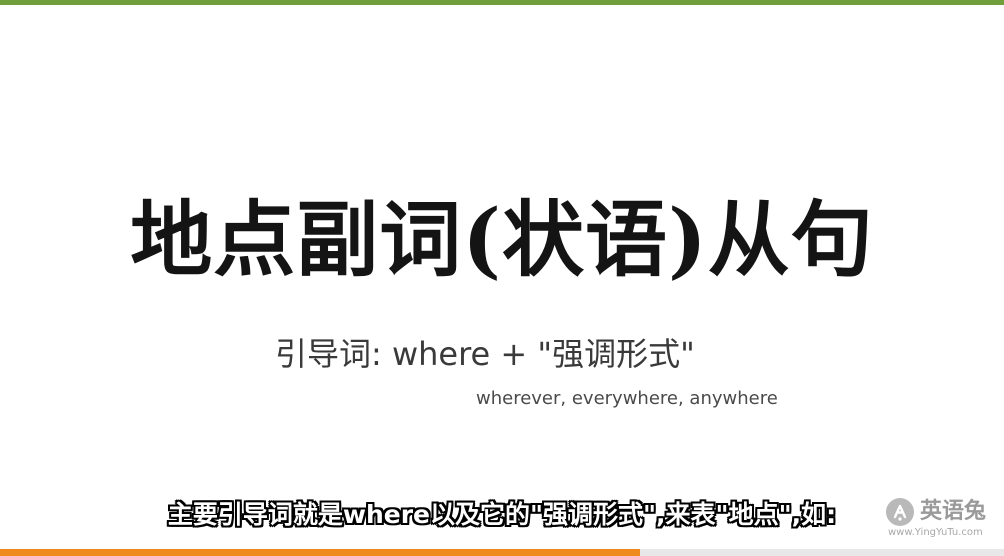 This screenshot has height=556, width=1004. I want to click on slide-title: 地点副词(状语)从句, so click(502, 240).